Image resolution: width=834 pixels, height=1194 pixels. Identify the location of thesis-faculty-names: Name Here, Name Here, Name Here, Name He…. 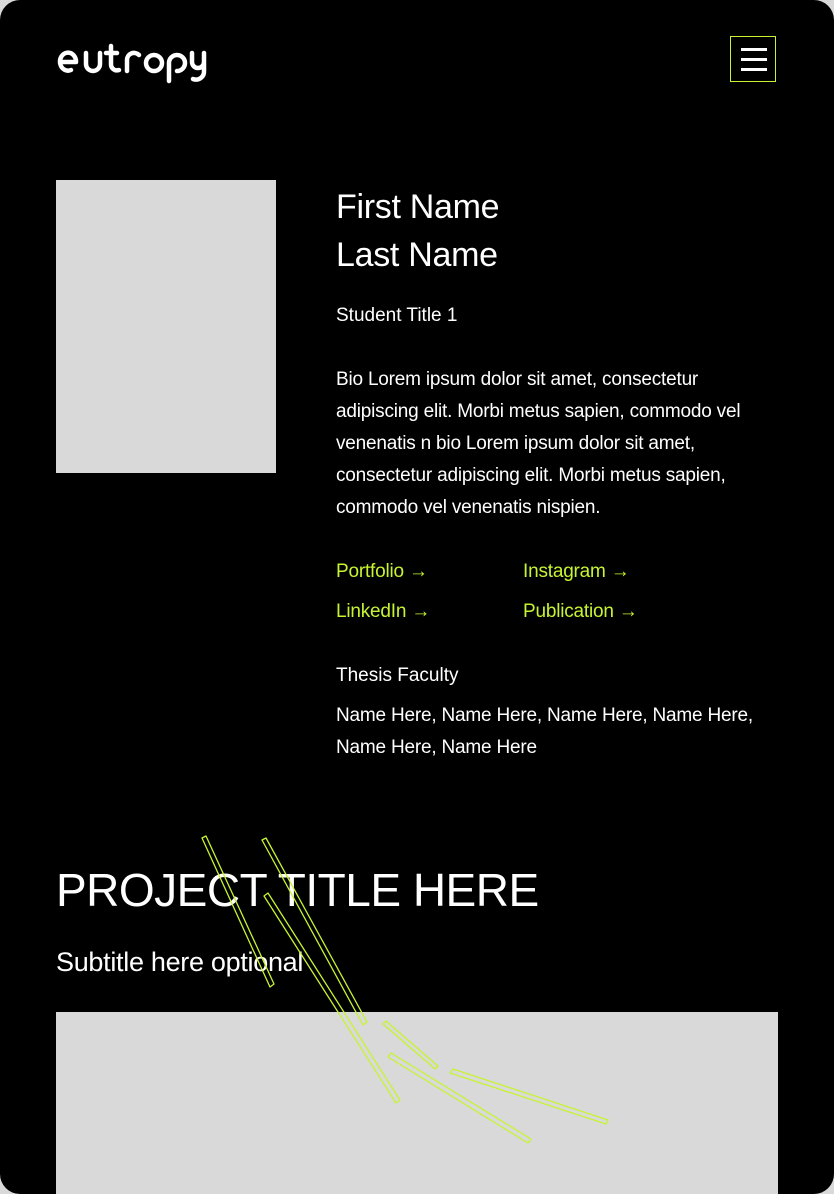
(544, 731).